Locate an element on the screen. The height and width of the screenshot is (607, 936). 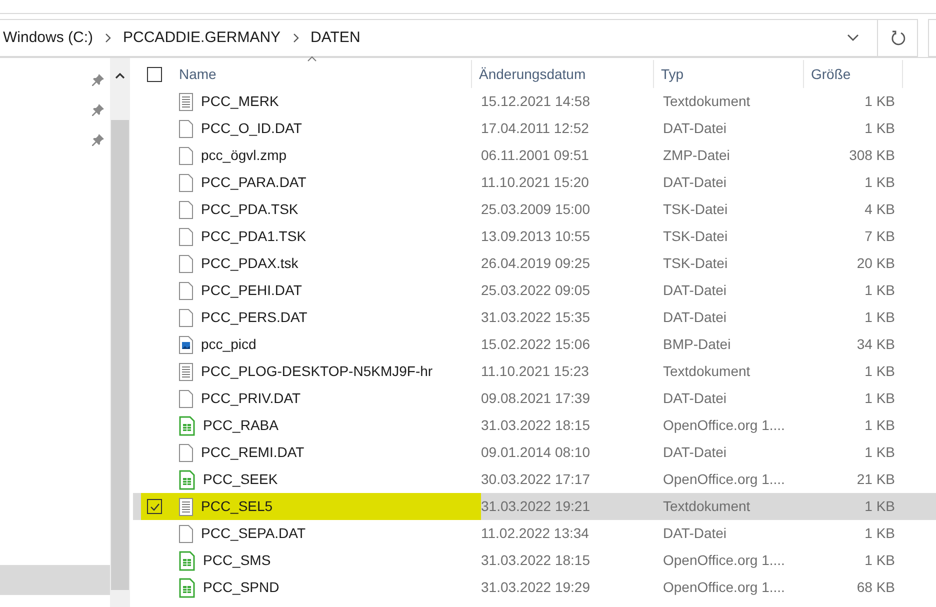
file-date: 13.09.2013 10:55 is located at coordinates (536, 236).